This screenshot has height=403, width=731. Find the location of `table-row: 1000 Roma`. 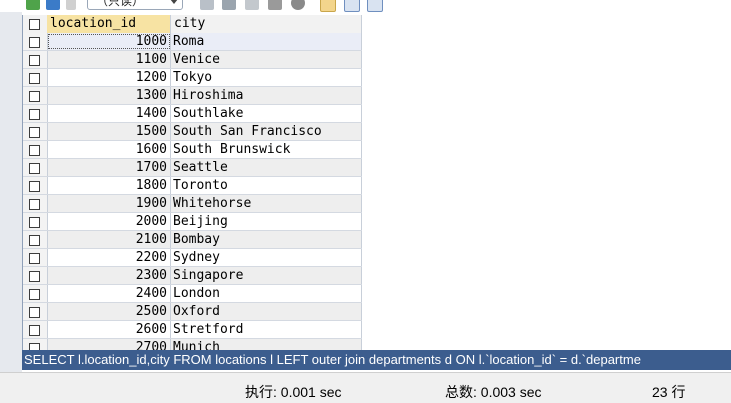

table-row: 1000 Roma is located at coordinates (192, 42).